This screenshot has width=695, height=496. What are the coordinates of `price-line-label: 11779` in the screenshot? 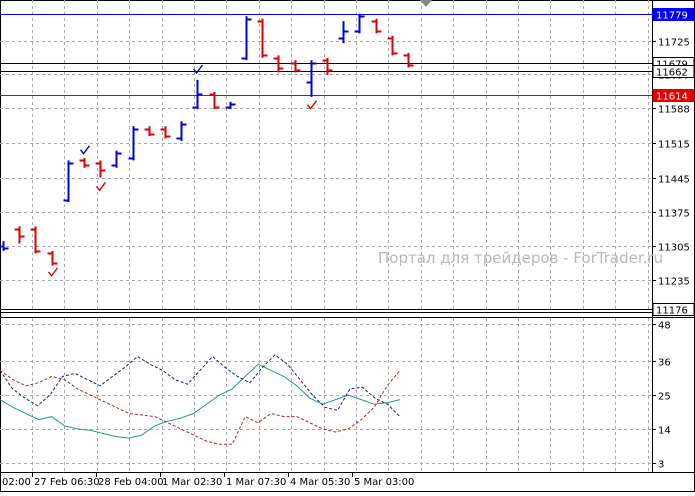 It's located at (672, 16).